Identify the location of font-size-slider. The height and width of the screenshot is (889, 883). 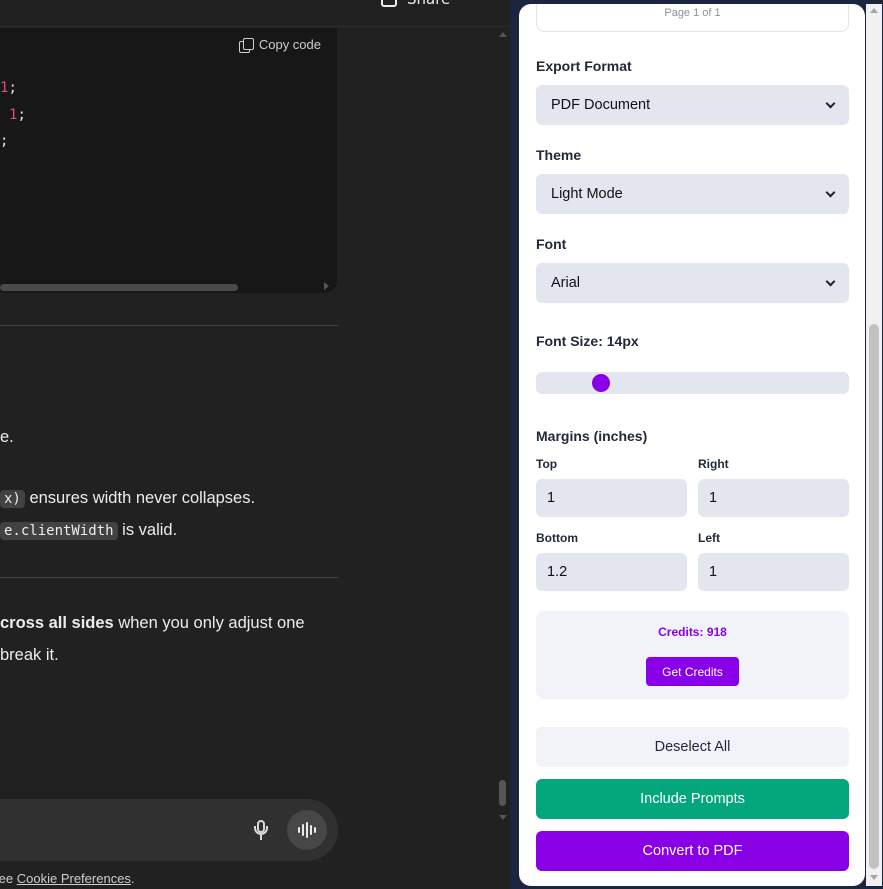
(692, 383).